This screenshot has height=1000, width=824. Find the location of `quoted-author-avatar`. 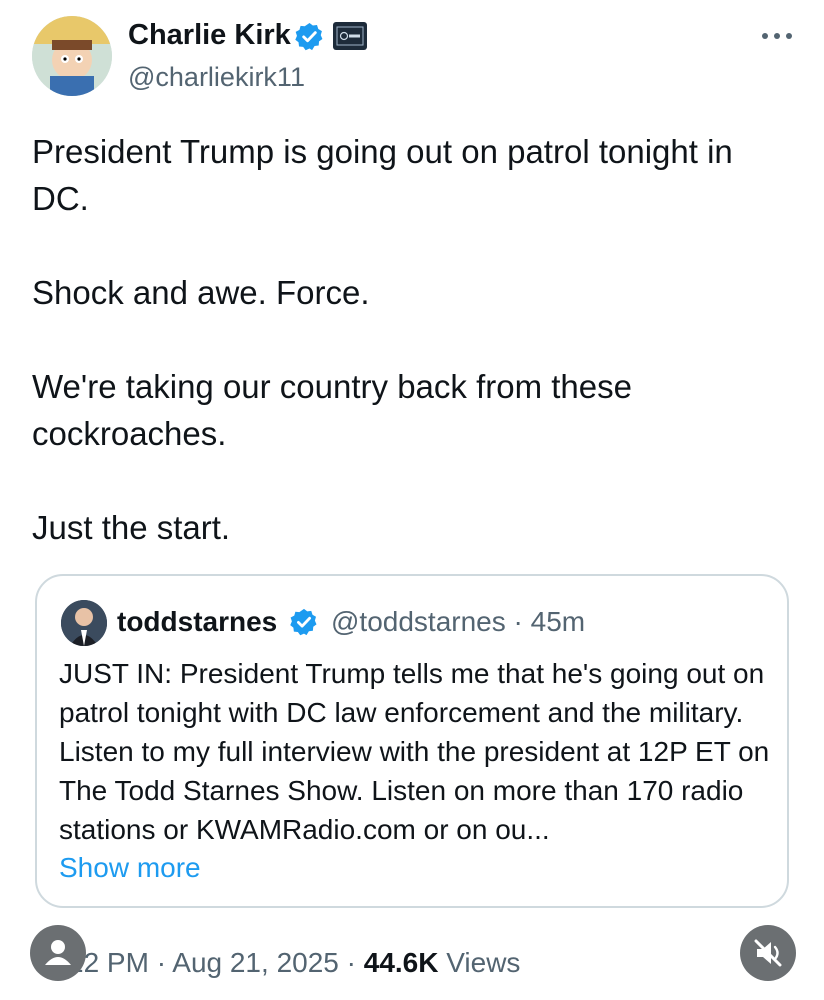

quoted-author-avatar is located at coordinates (84, 623).